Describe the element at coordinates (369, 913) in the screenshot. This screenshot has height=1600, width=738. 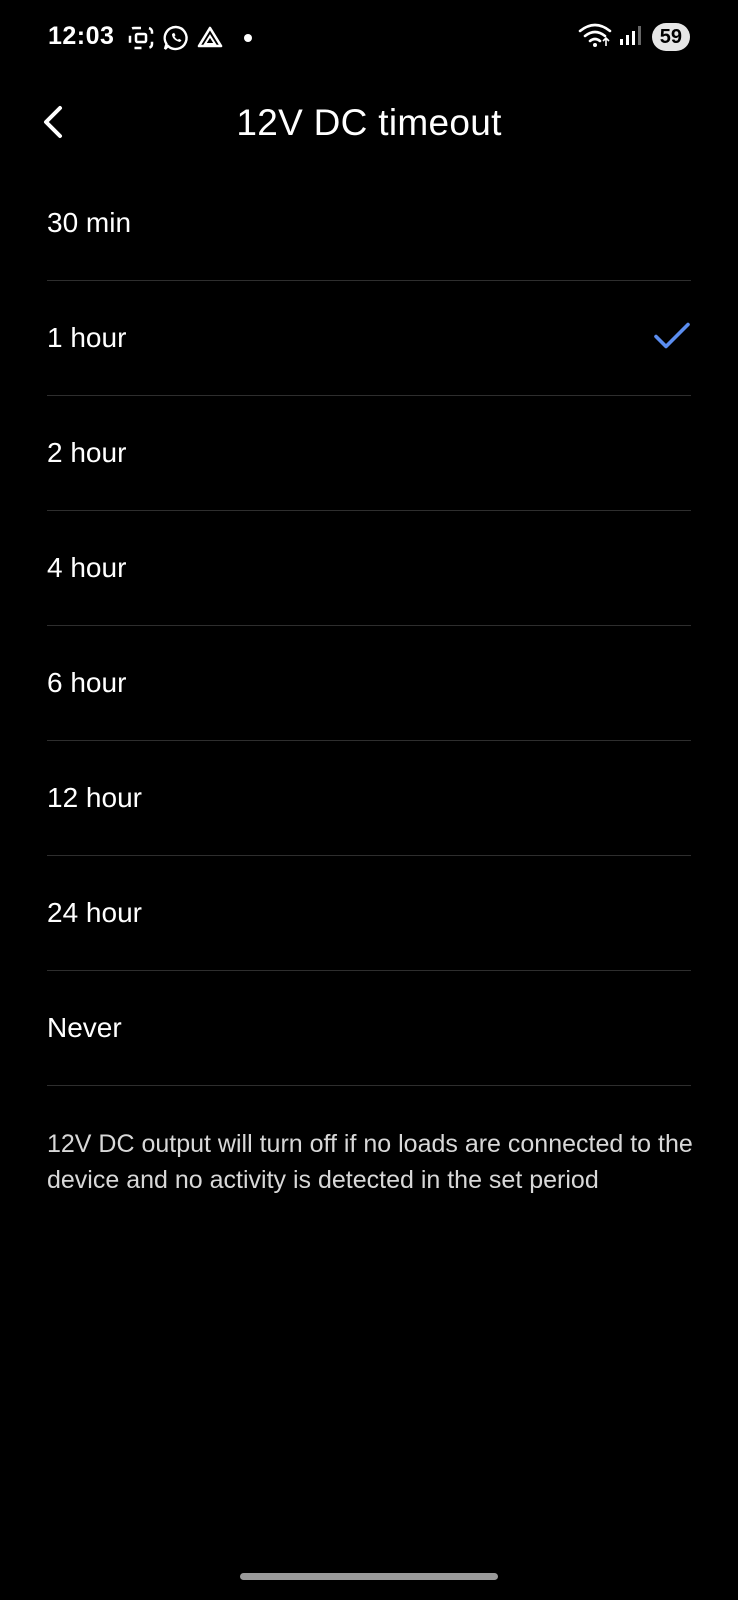
I see `option-24-hour: 24 hour` at that location.